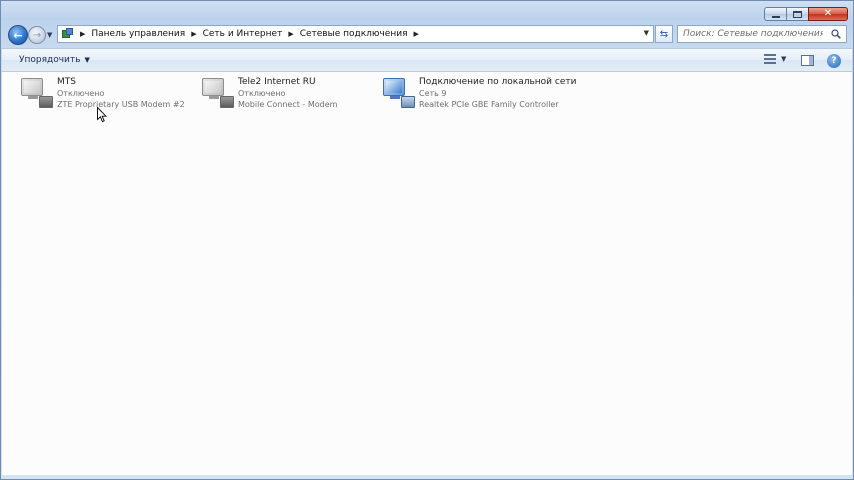  What do you see at coordinates (489, 104) in the screenshot?
I see `connection-device: Realtek PCIe GBE Family Controller` at bounding box center [489, 104].